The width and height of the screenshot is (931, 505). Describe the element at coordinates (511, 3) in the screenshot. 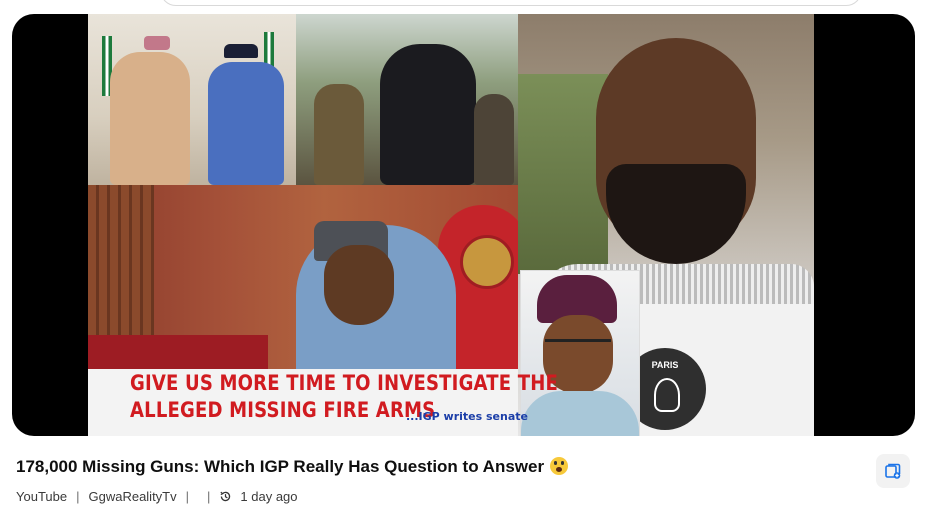

I see `search-bar-edge` at that location.